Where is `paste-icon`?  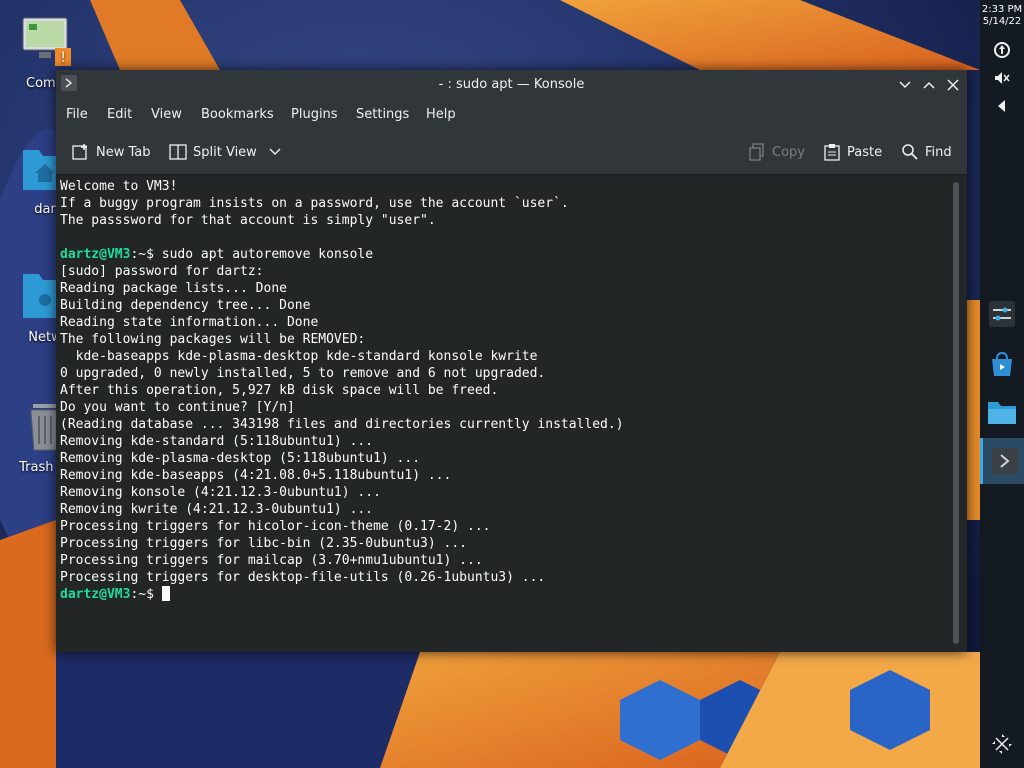 paste-icon is located at coordinates (832, 152).